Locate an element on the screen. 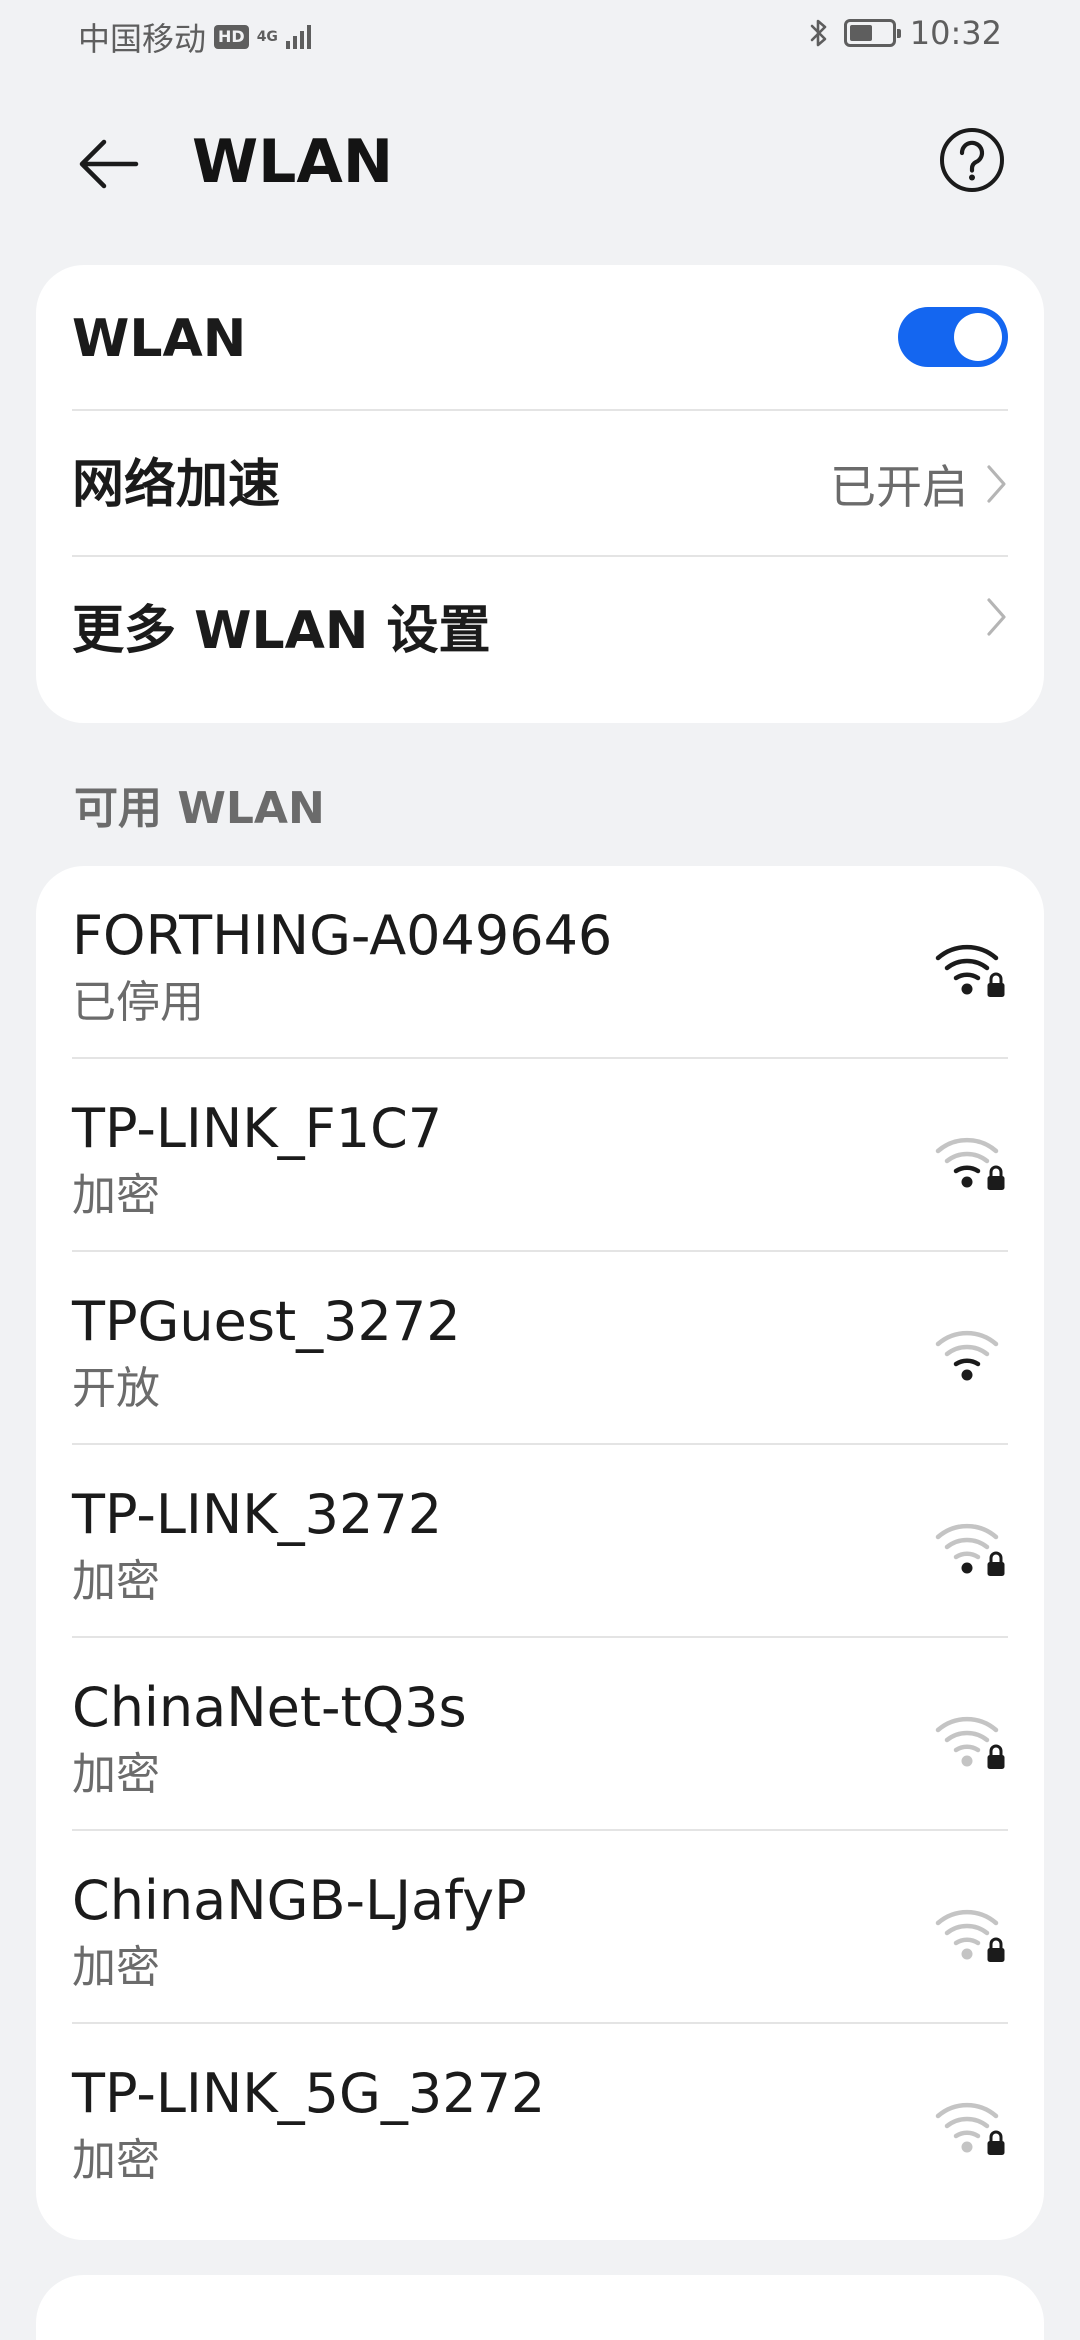 Image resolution: width=1080 pixels, height=2340 pixels. back-button is located at coordinates (108, 164).